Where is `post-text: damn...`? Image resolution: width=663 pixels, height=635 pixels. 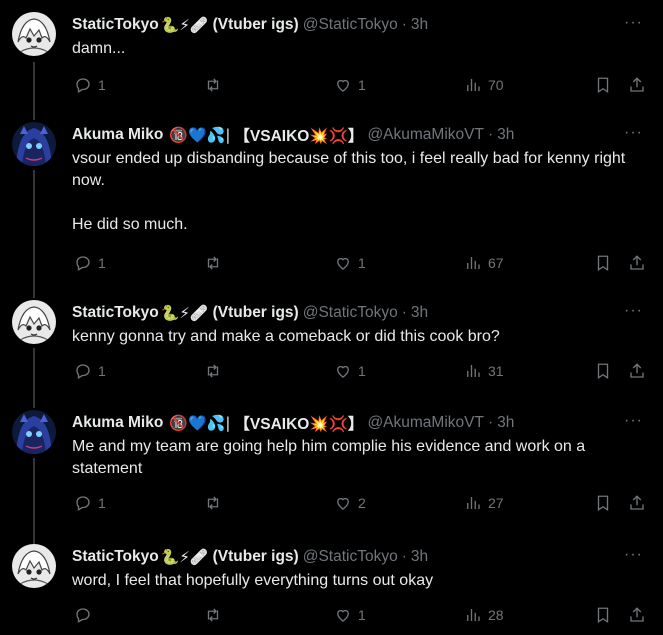 post-text: damn... is located at coordinates (99, 48).